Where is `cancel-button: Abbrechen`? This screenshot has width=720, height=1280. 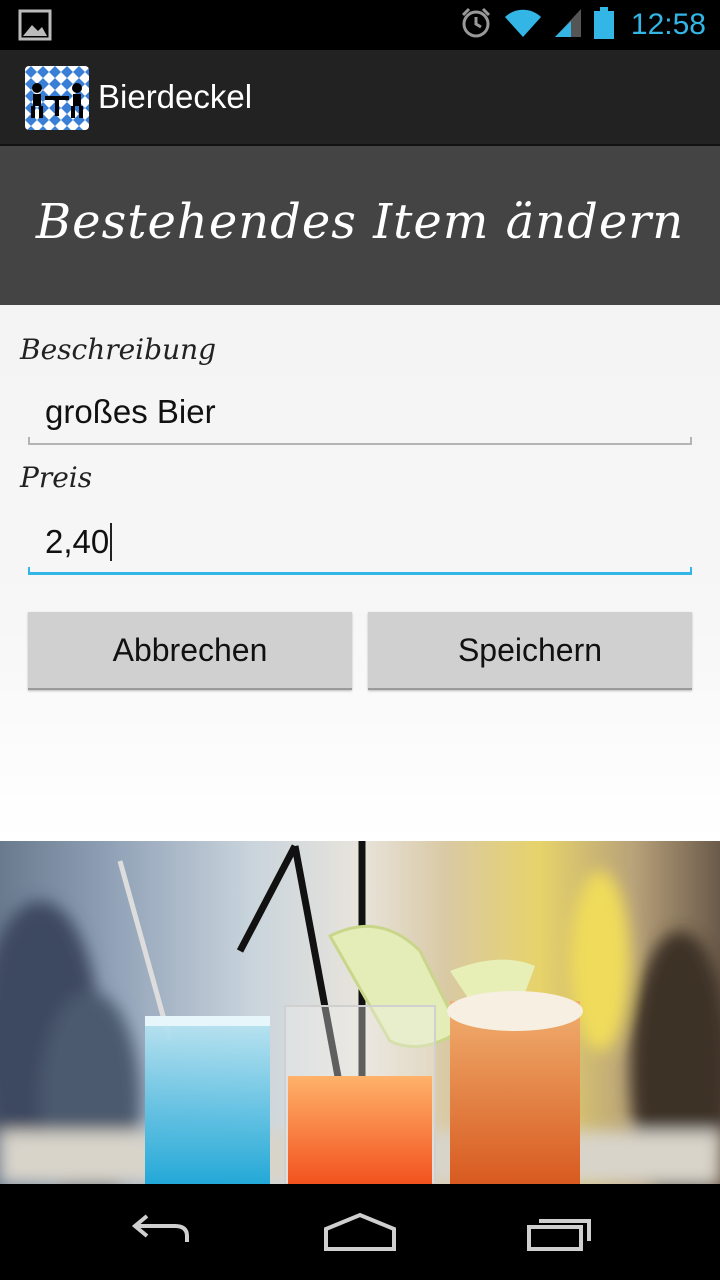 cancel-button: Abbrechen is located at coordinates (190, 651).